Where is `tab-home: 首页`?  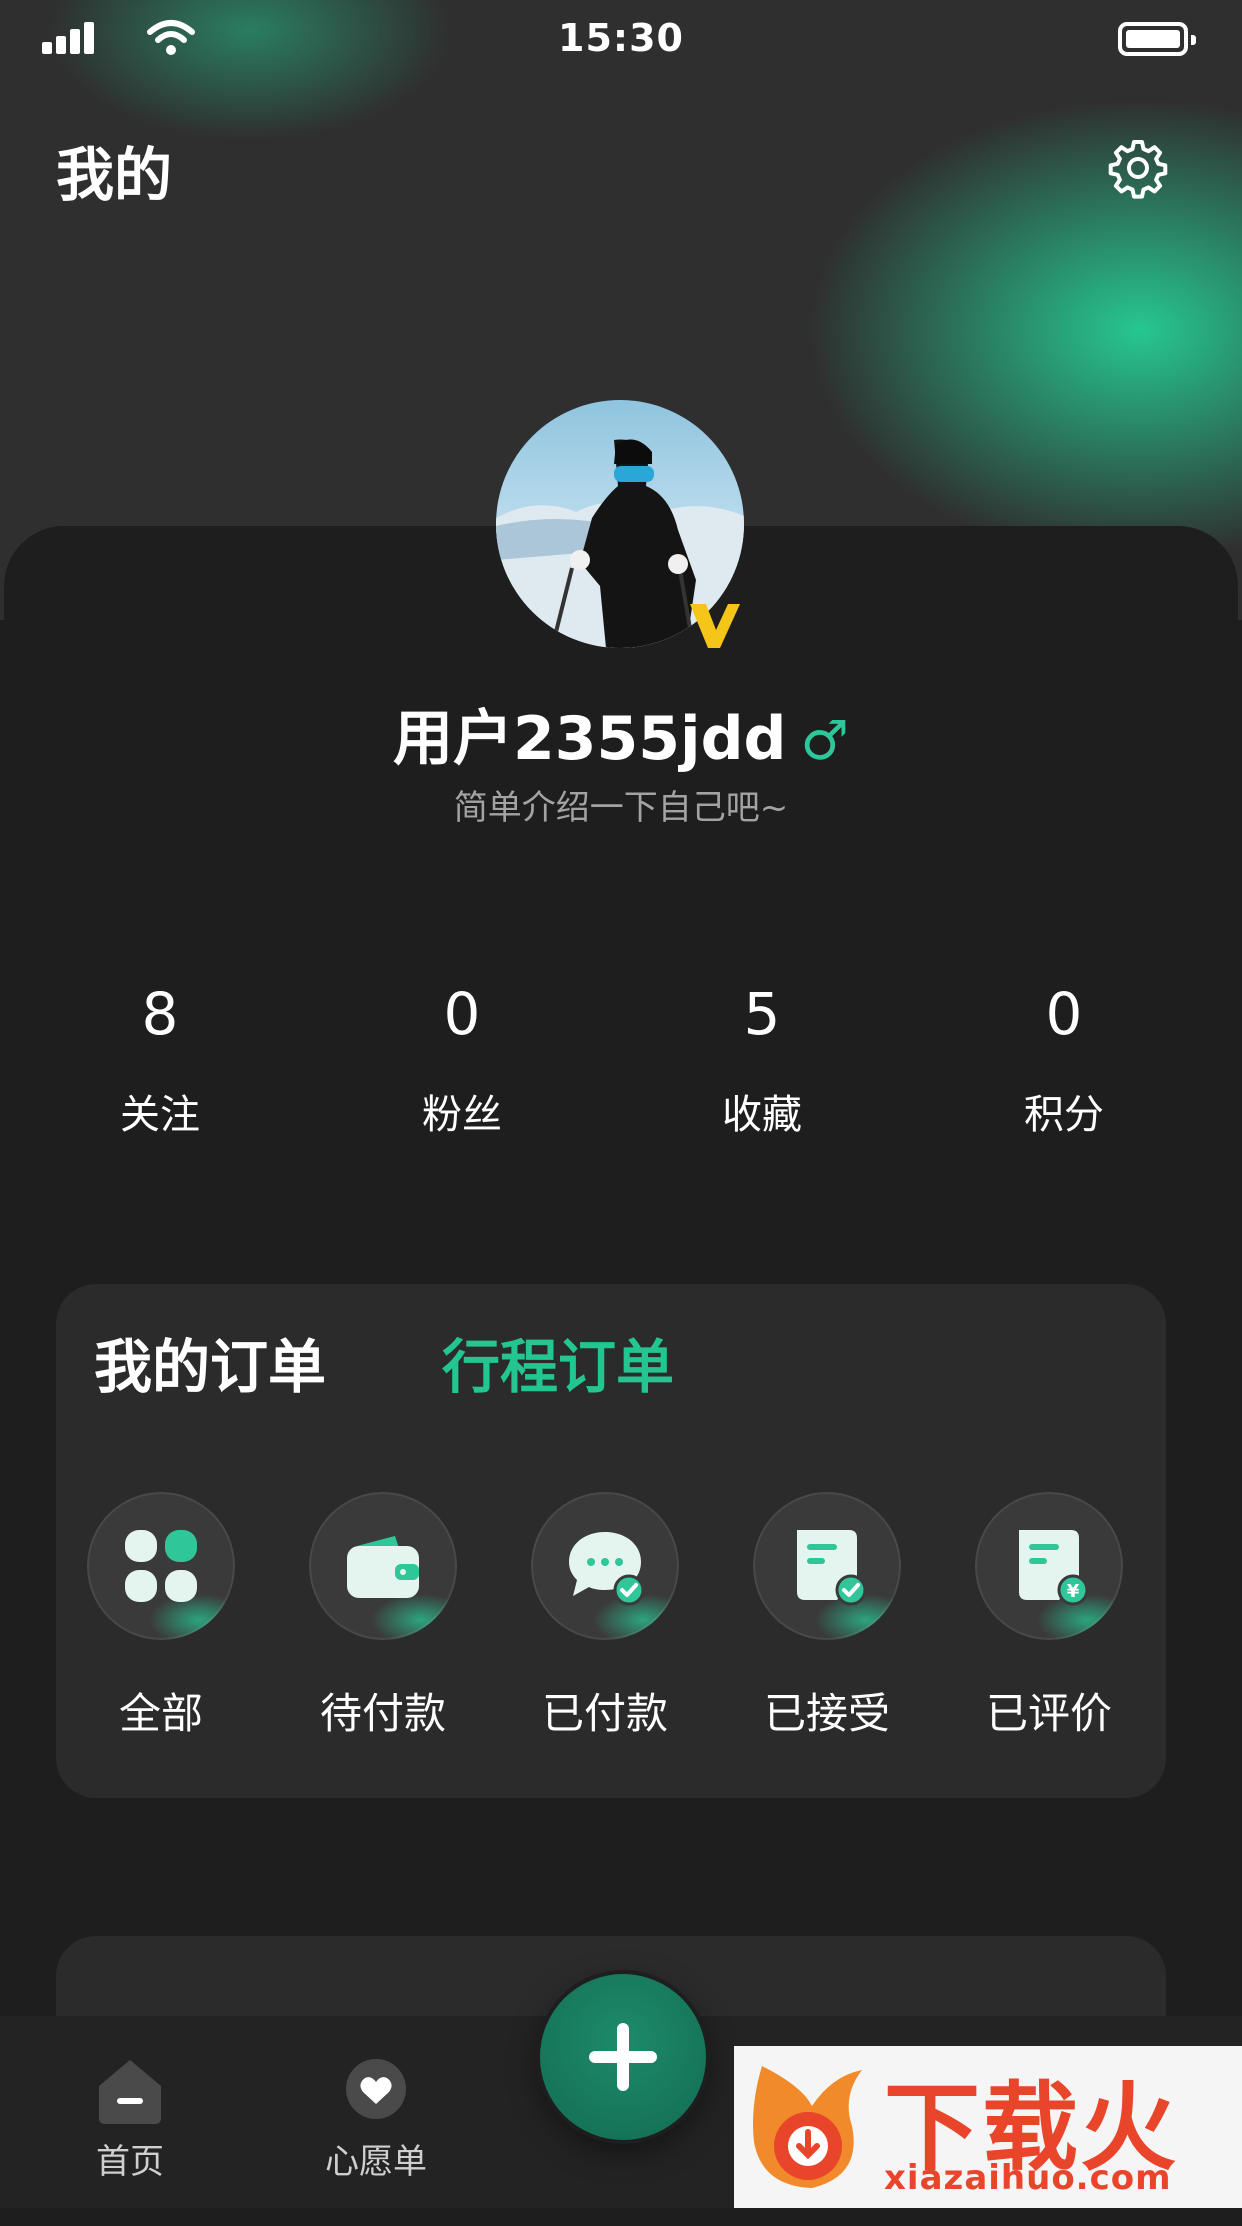
tab-home: 首页 is located at coordinates (130, 2119).